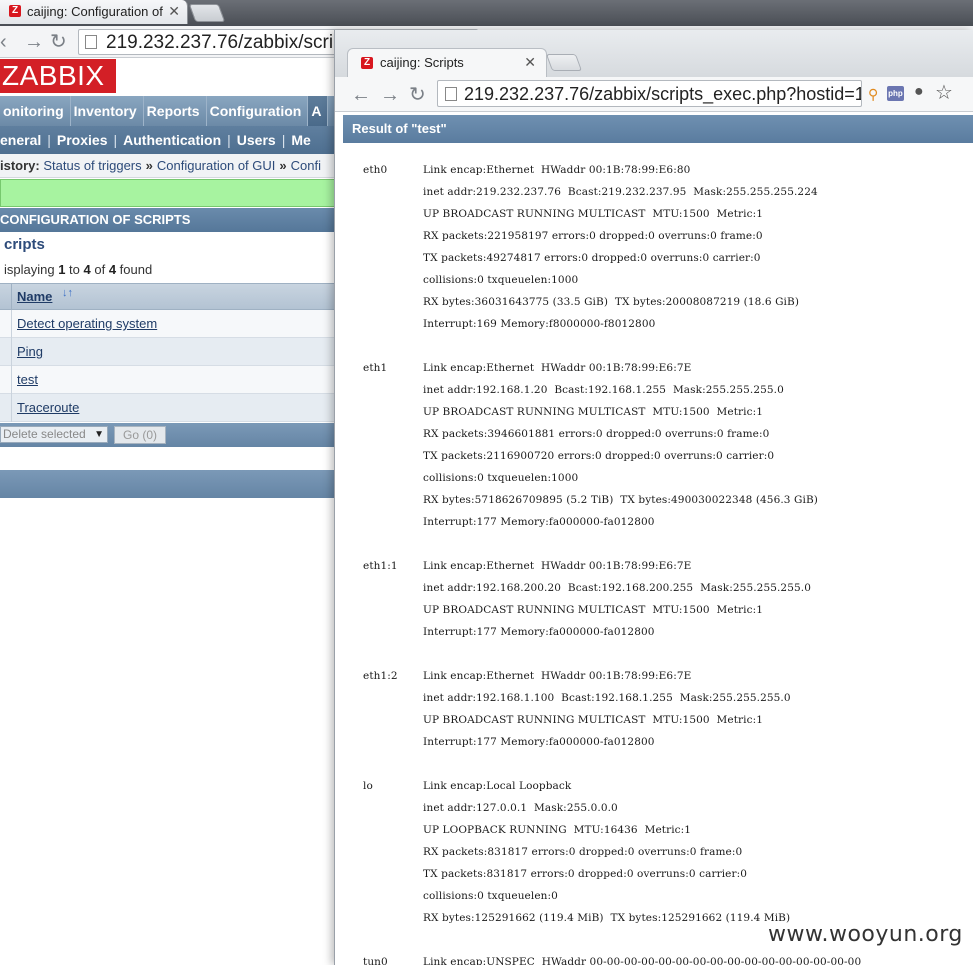  Describe the element at coordinates (6, 297) in the screenshot. I see `select-all-checkbox` at that location.